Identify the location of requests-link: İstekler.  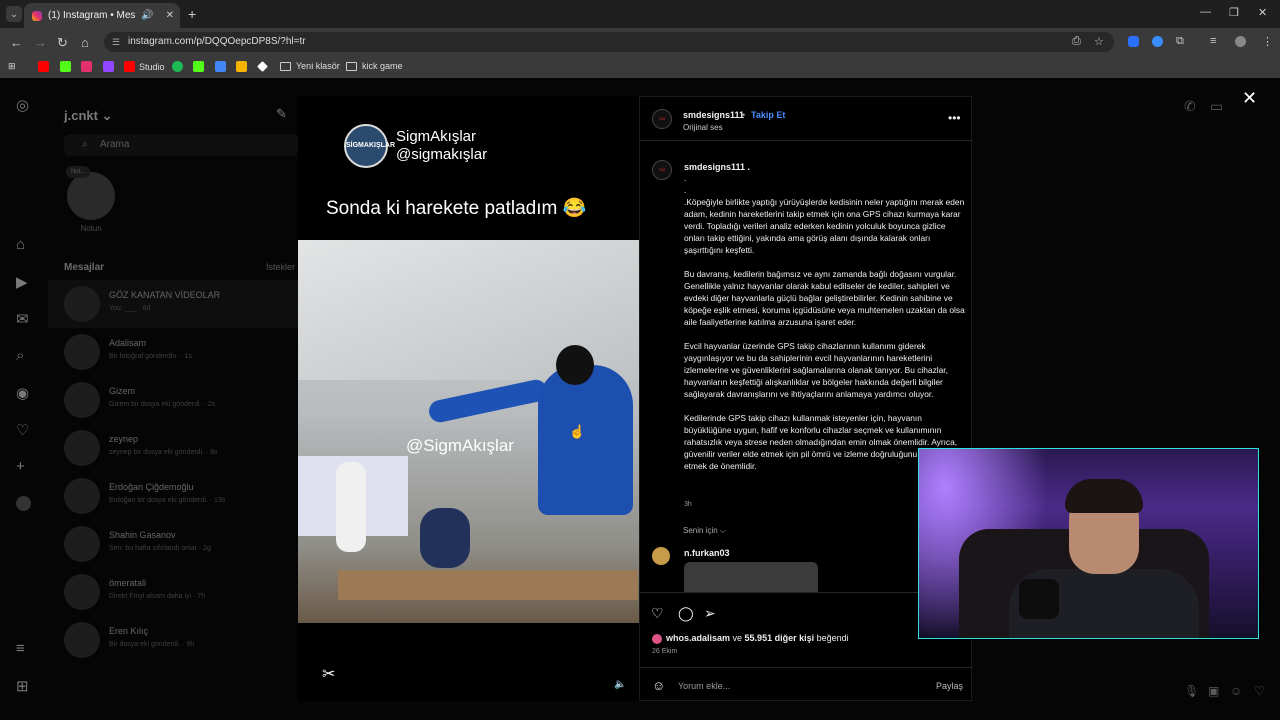
(280, 267).